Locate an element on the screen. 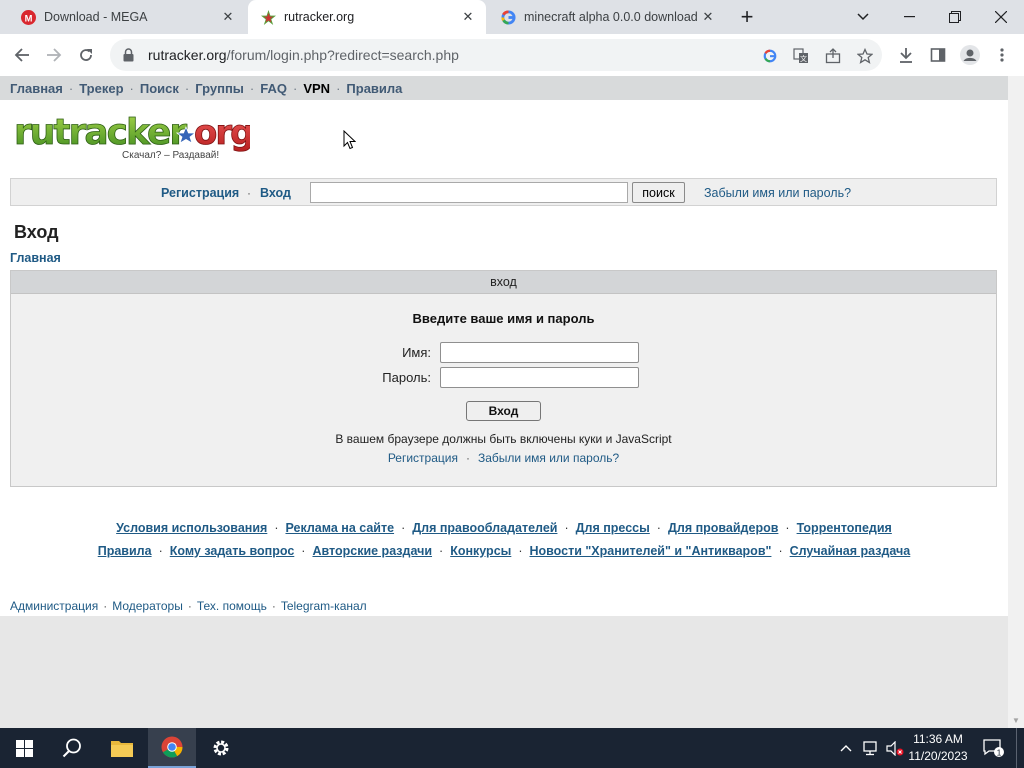  windows-taskbar: 11:36 AM 11/20/2023 1 is located at coordinates (512, 748).